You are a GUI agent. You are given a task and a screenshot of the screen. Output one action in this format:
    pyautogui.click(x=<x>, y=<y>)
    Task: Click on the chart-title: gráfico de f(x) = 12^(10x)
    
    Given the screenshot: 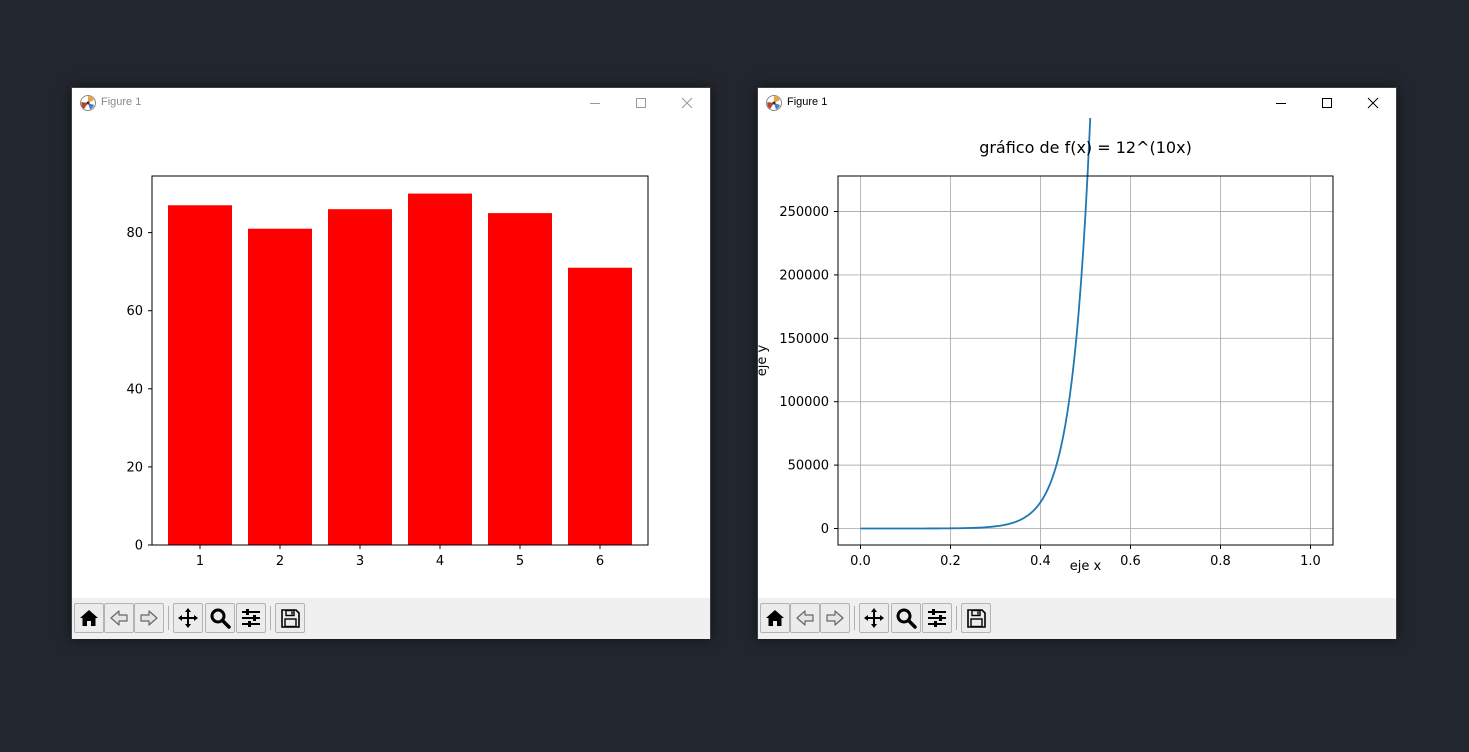 What is the action you would take?
    pyautogui.click(x=1085, y=147)
    